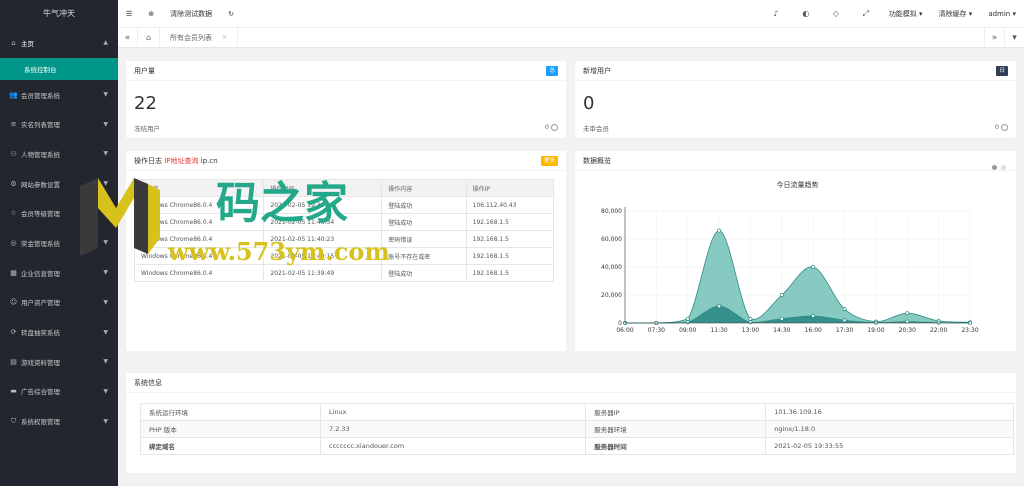  I want to click on info-value: 7.2.33, so click(453, 429).